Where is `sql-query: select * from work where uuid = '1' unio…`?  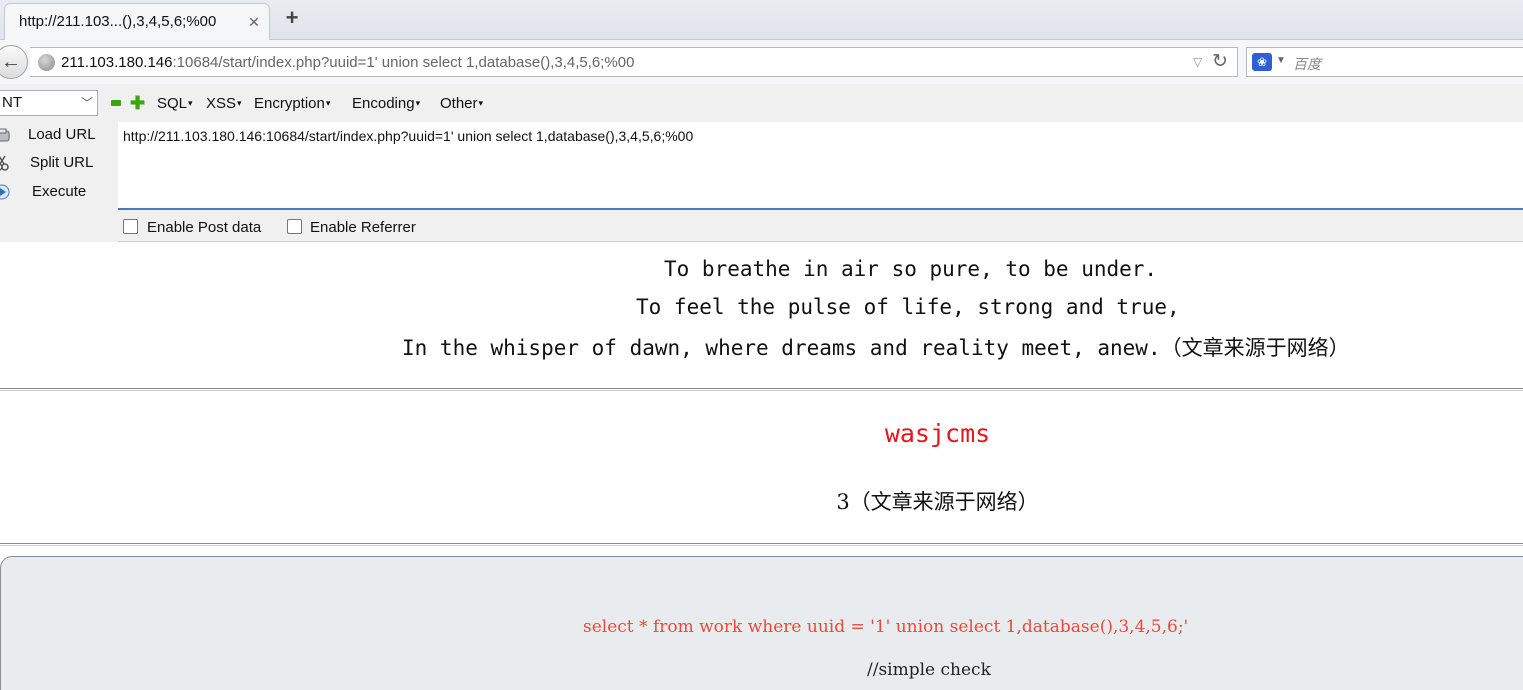
sql-query: select * from work where uuid = '1' unio… is located at coordinates (886, 627).